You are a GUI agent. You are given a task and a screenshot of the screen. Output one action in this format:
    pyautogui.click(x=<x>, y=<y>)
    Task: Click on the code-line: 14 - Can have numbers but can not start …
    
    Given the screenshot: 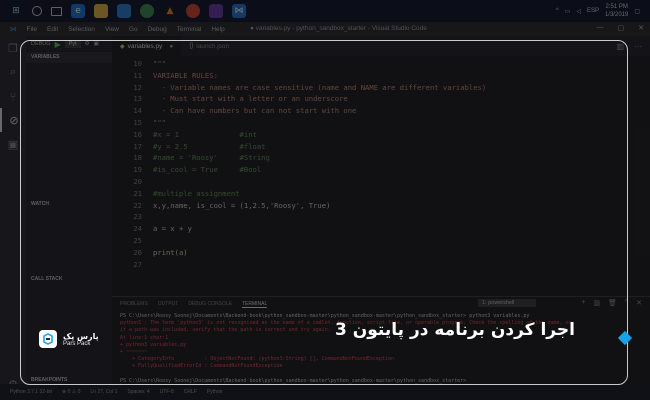 What is the action you would take?
    pyautogui.click(x=381, y=111)
    